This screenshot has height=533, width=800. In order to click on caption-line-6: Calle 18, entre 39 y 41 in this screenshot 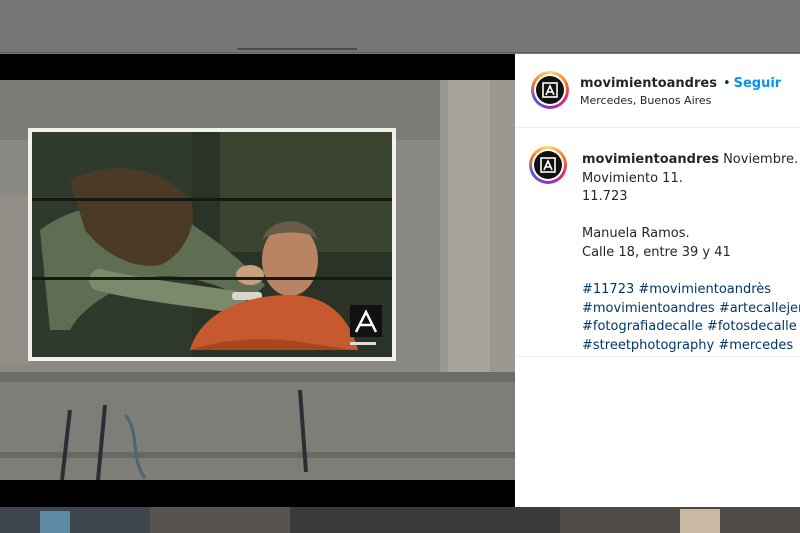, I will do `click(656, 252)`.